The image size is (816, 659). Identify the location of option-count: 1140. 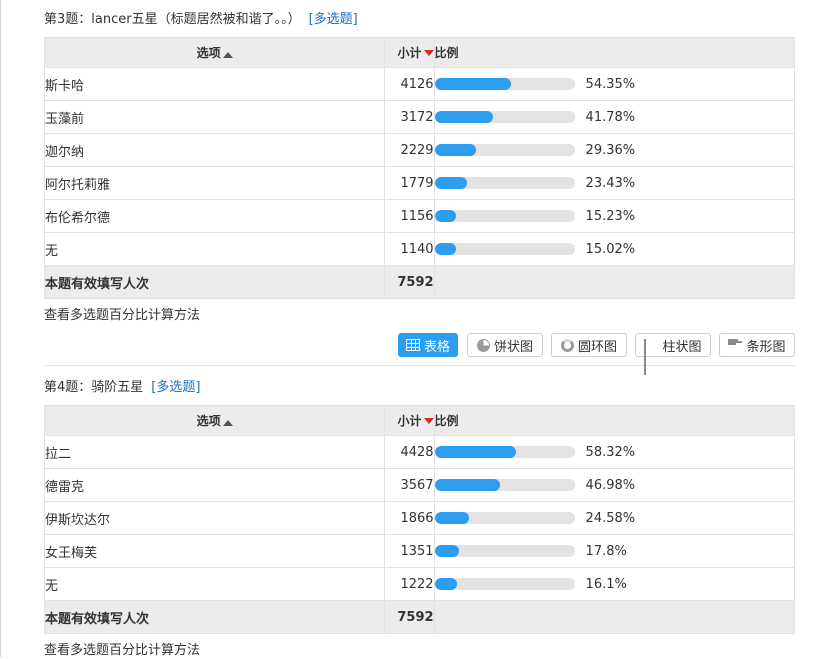
(409, 249).